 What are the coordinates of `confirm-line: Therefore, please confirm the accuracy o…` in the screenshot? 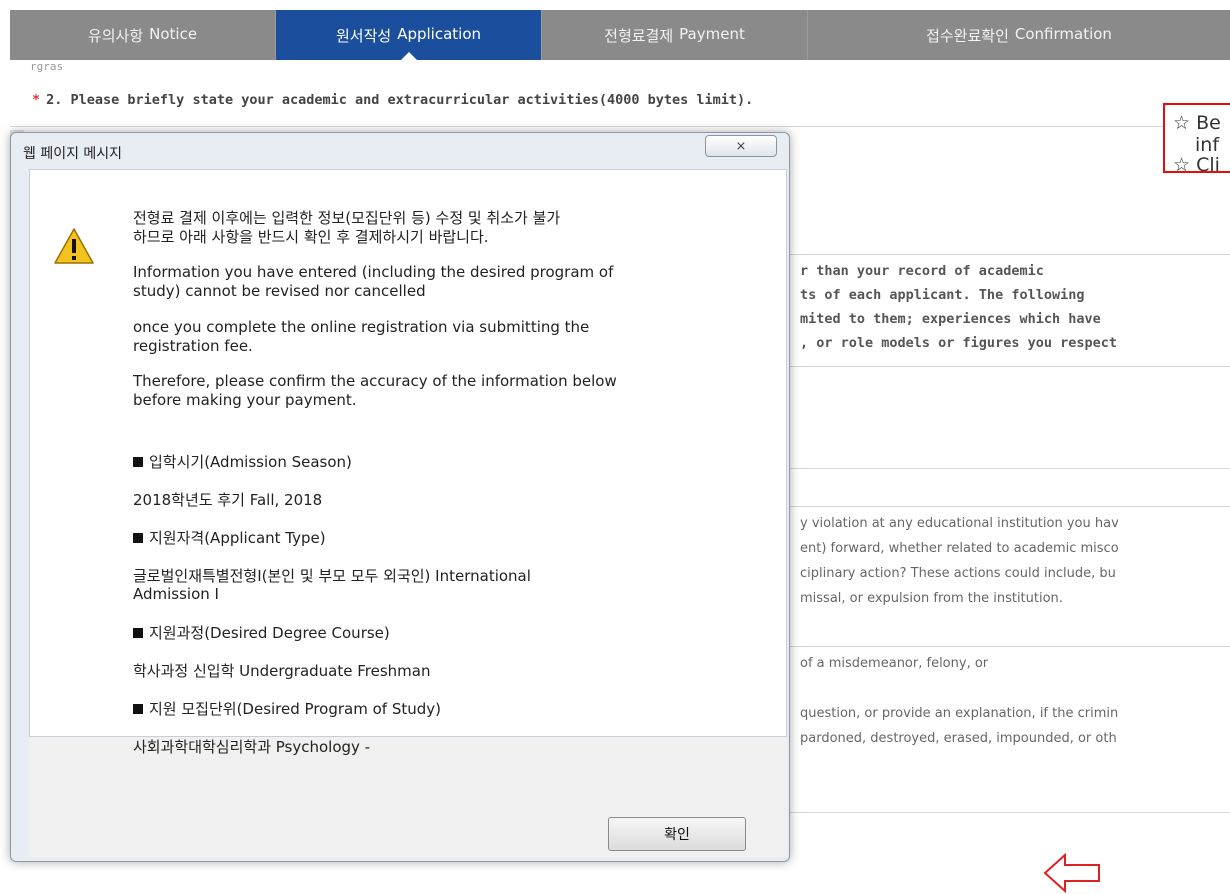 It's located at (375, 381).